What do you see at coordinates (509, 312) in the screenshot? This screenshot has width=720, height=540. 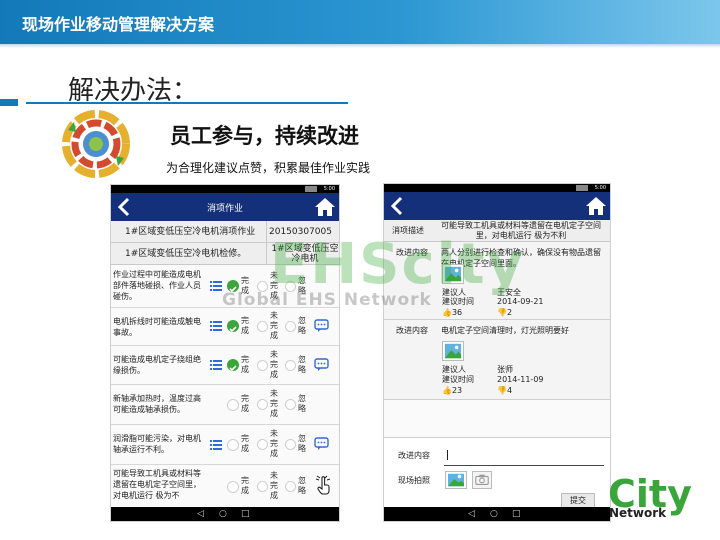 I see `dislike-count: 2` at bounding box center [509, 312].